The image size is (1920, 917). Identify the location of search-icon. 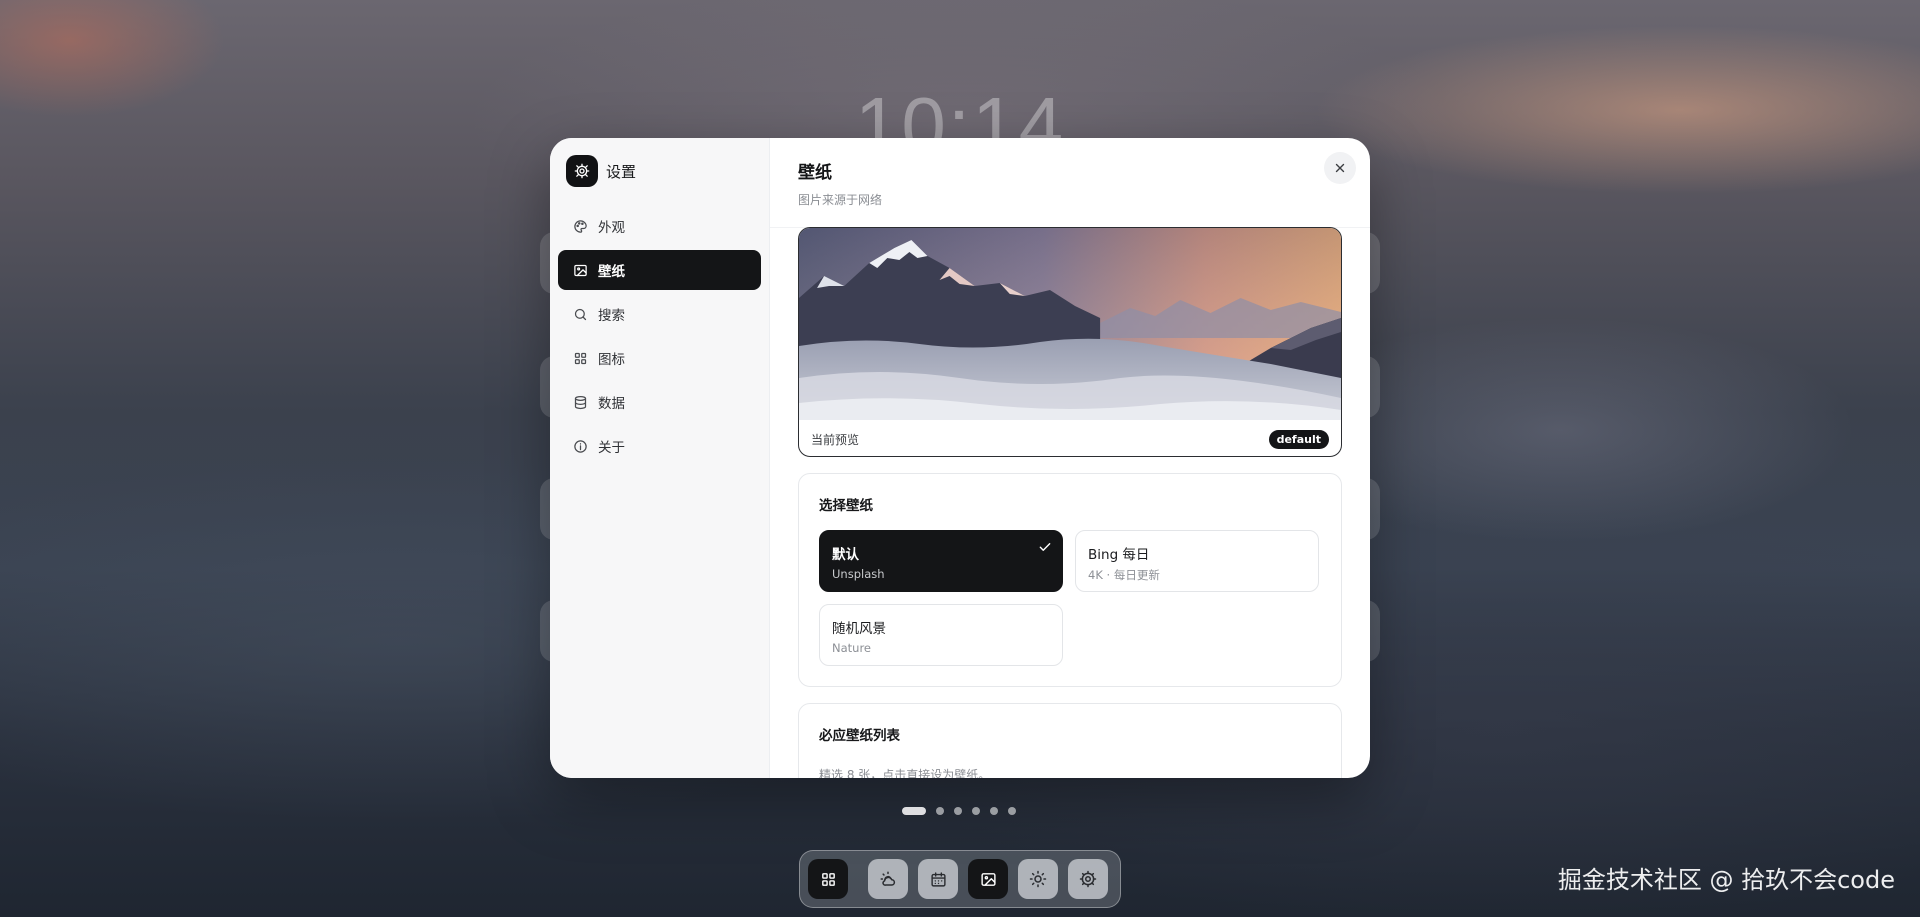
(580, 314).